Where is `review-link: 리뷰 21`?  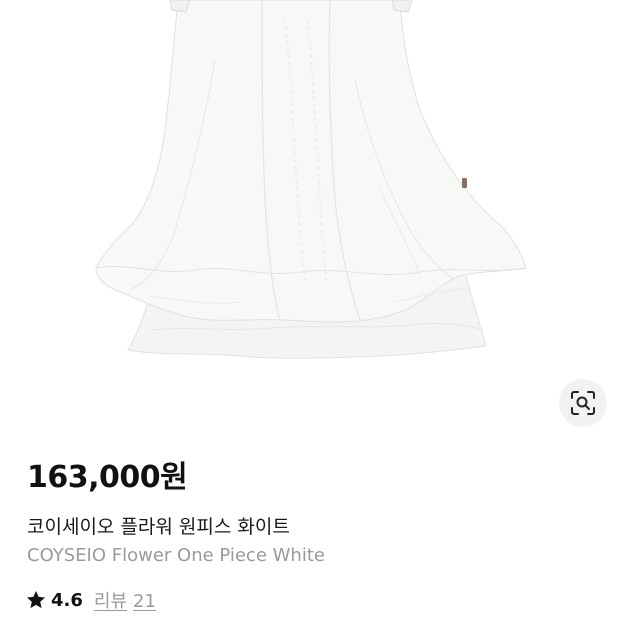
review-link: 리뷰 21 is located at coordinates (125, 600).